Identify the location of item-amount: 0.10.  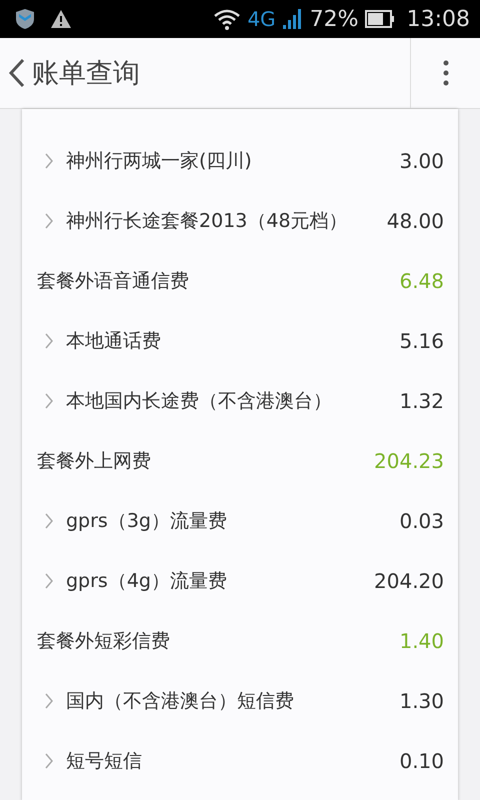
(421, 761).